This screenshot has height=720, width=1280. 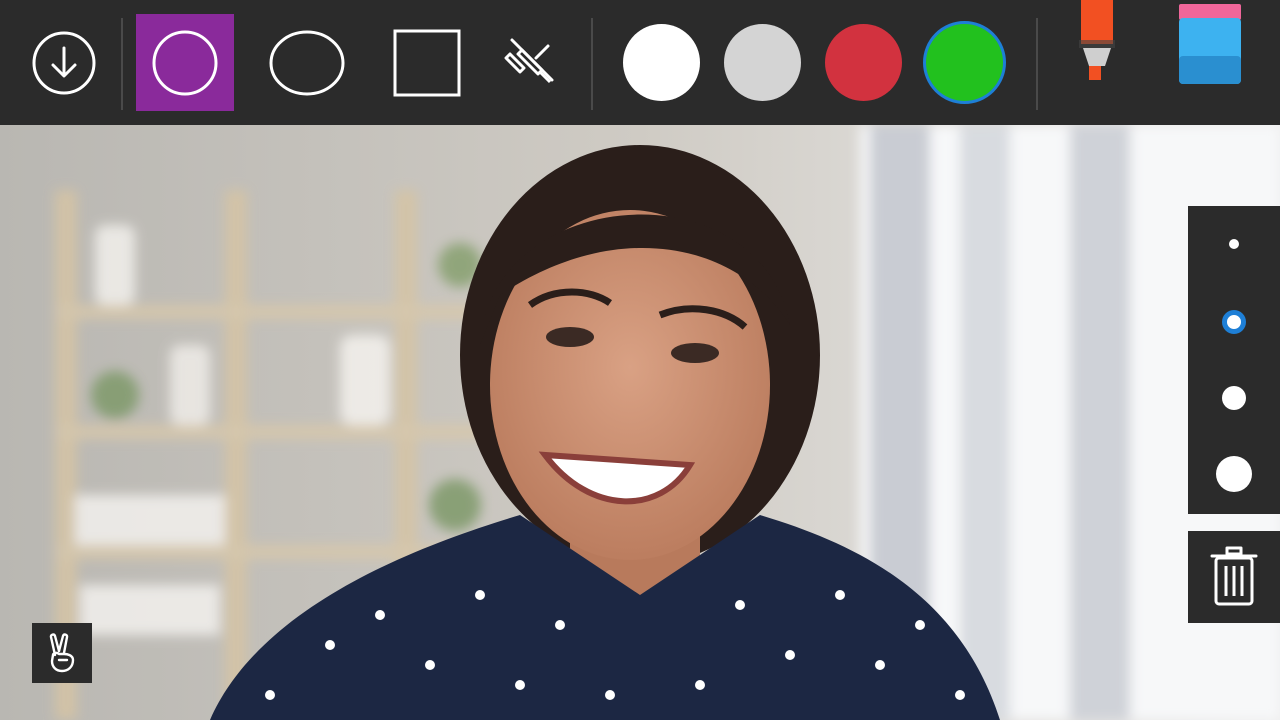 I want to click on ellipse-tool-button, so click(x=307, y=62).